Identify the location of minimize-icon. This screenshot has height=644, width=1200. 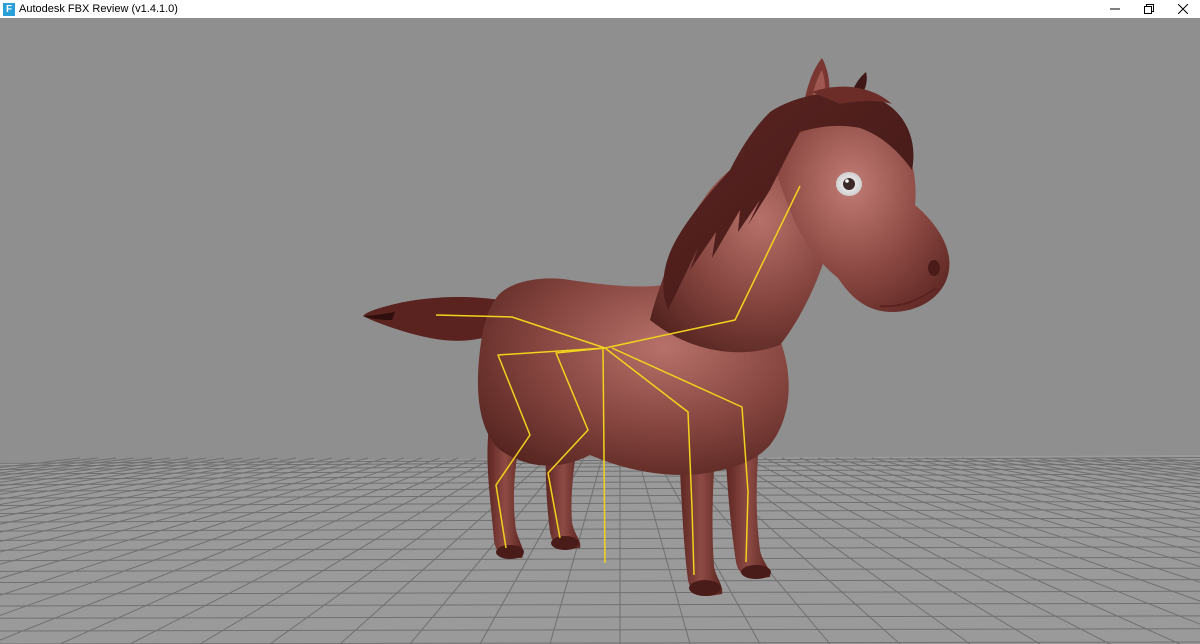
(1115, 9).